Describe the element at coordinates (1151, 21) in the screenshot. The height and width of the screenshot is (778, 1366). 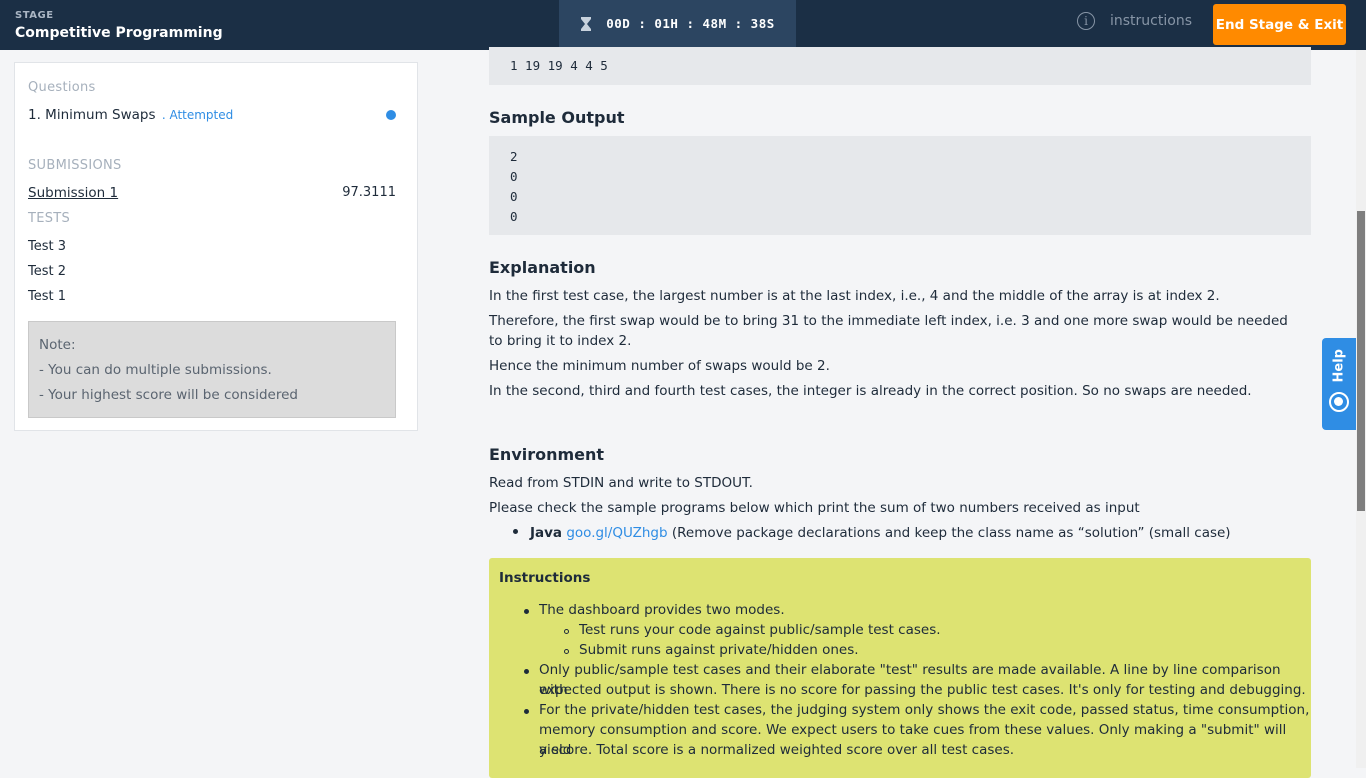
I see `instructions-label: instructions` at that location.